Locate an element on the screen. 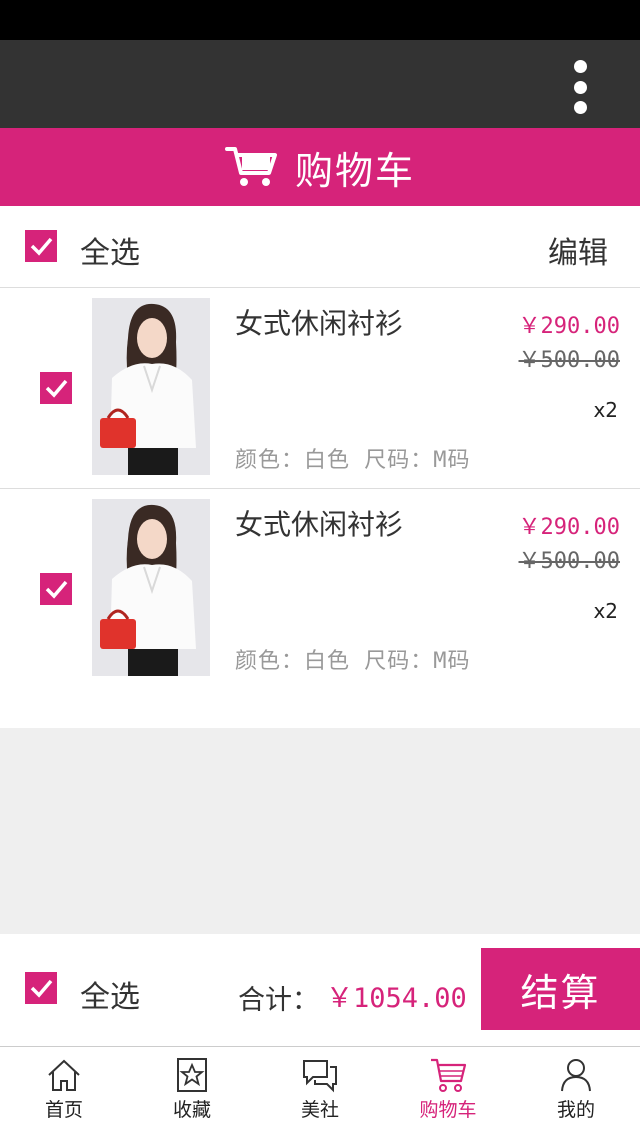 The height and width of the screenshot is (1136, 640). tab-profile: 我的 is located at coordinates (576, 1091).